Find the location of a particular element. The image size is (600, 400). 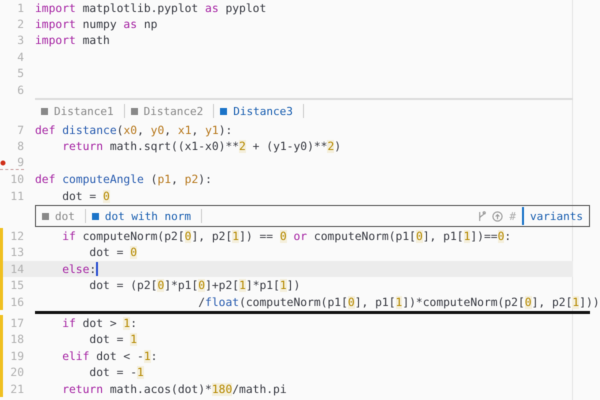

line-number: 12 is located at coordinates (16, 236).